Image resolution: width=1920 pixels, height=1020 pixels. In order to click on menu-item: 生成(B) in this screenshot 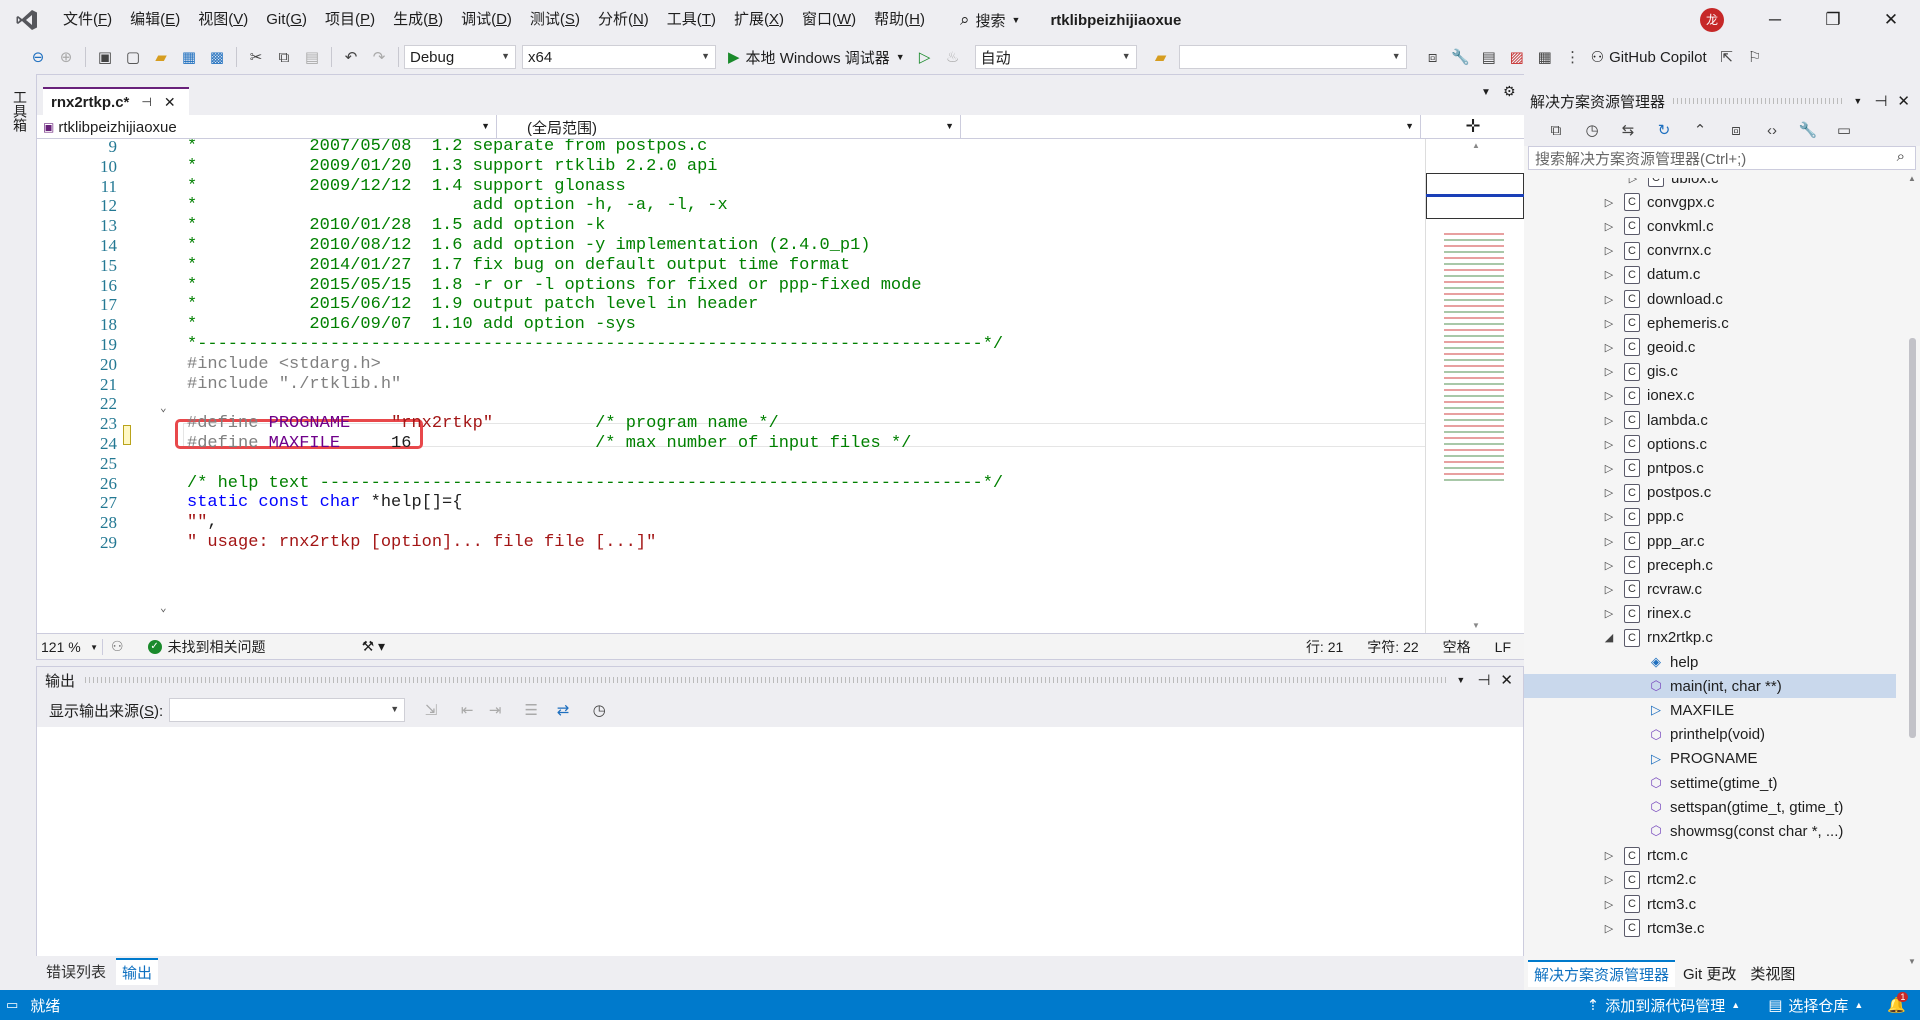, I will do `click(418, 20)`.